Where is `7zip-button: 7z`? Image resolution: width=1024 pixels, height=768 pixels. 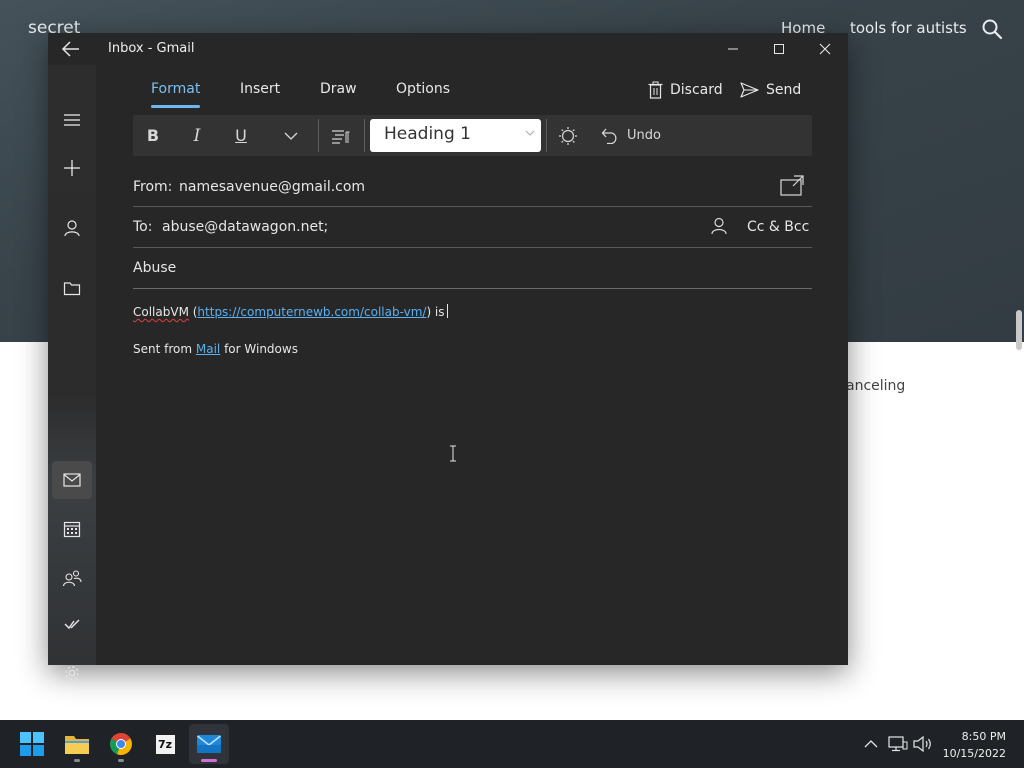
7zip-button: 7z is located at coordinates (165, 744).